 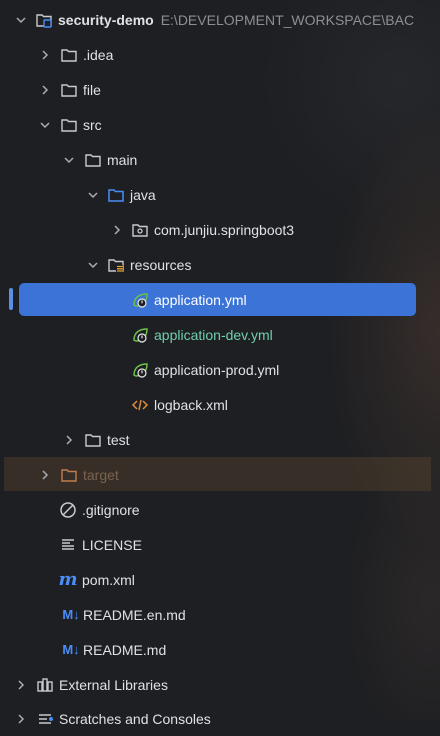 What do you see at coordinates (106, 19) in the screenshot?
I see `project-name: security-demo` at bounding box center [106, 19].